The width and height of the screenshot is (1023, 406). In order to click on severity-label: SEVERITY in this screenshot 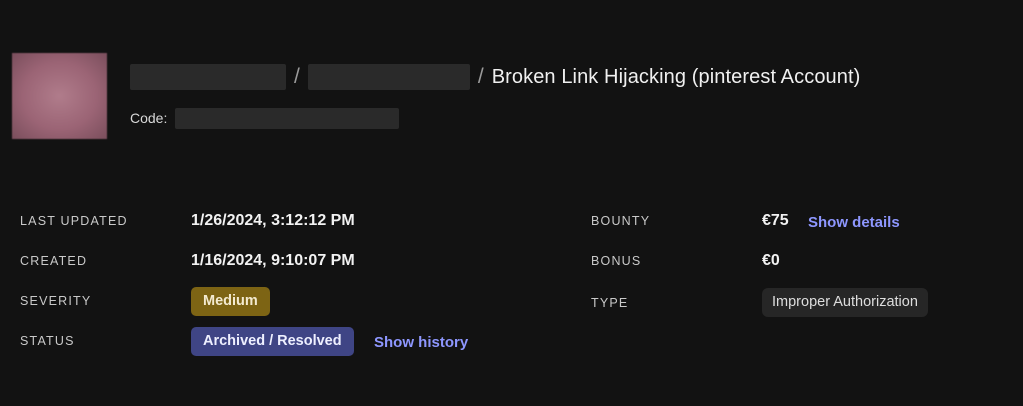, I will do `click(56, 301)`.